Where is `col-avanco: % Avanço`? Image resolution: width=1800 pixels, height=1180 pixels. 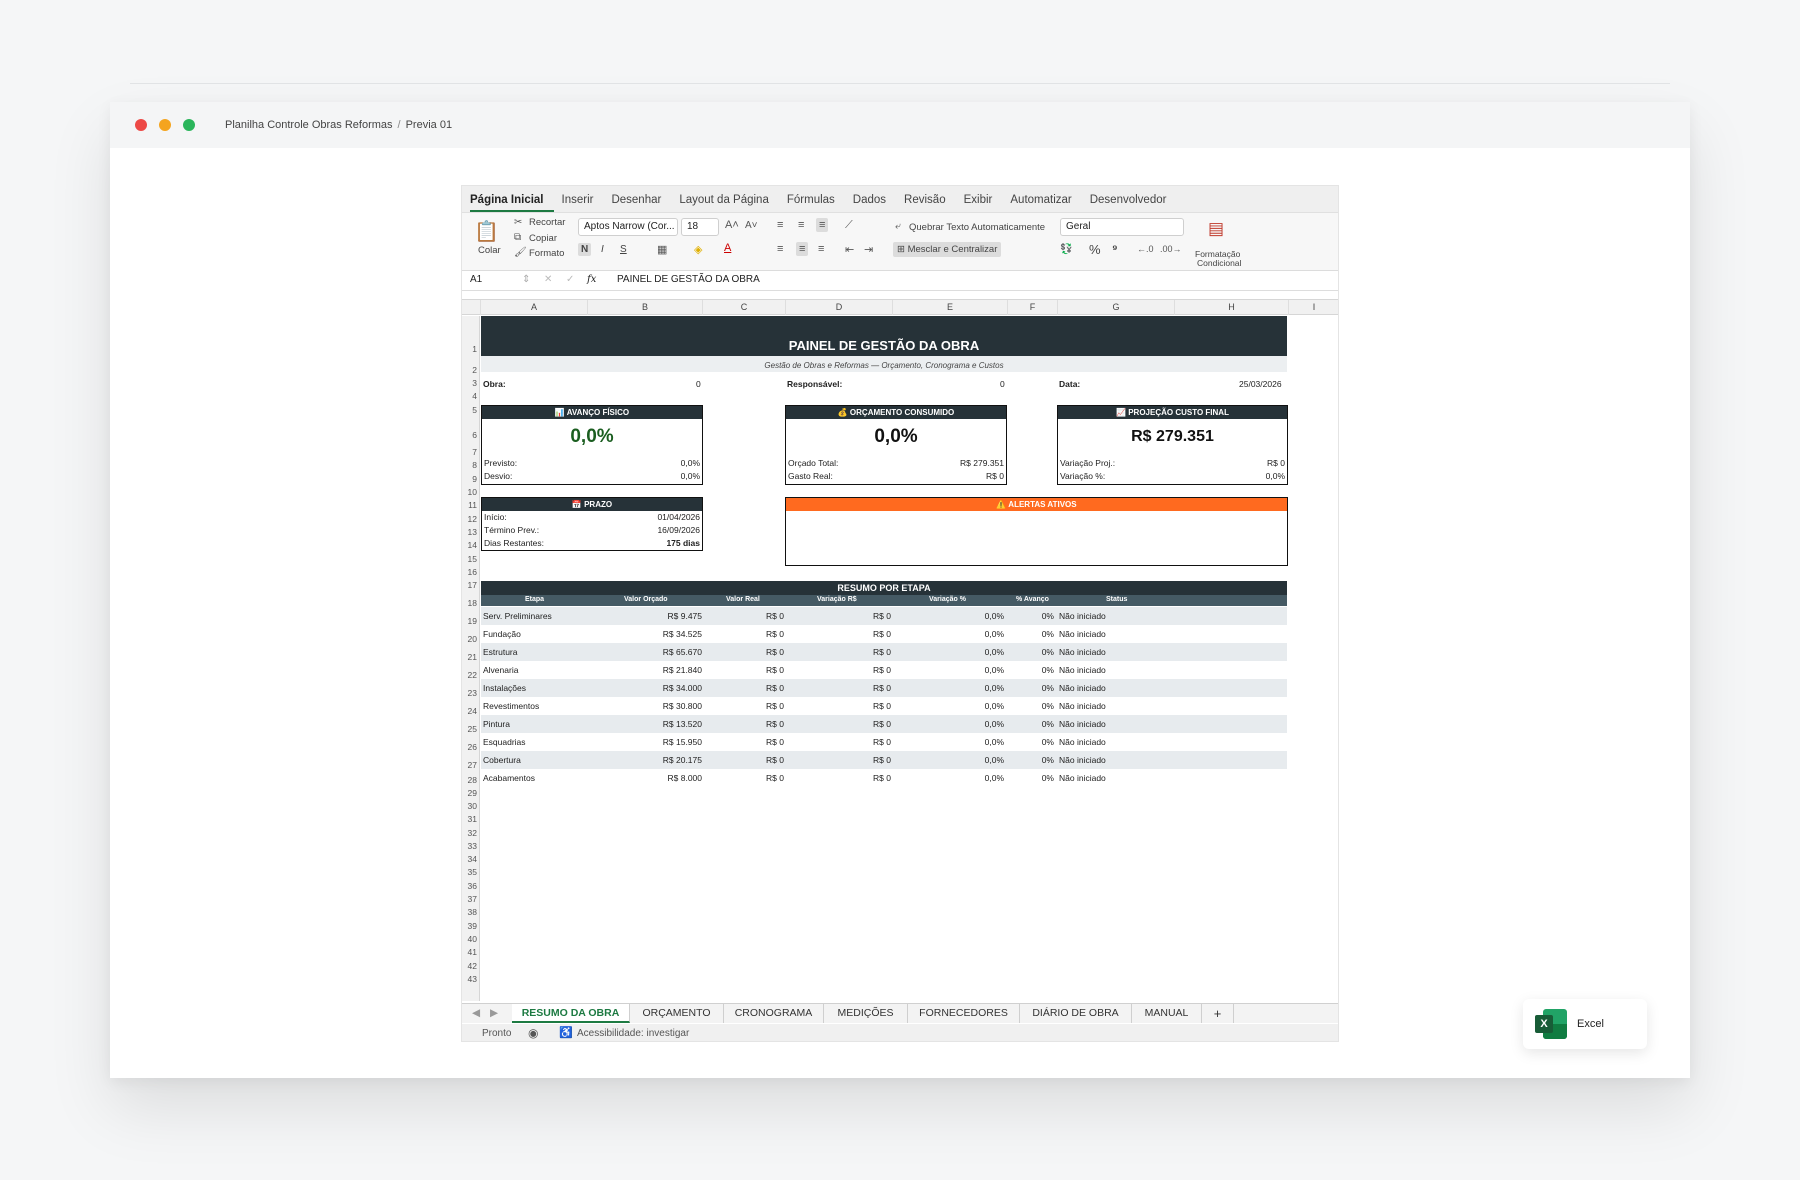 col-avanco: % Avanço is located at coordinates (1032, 599).